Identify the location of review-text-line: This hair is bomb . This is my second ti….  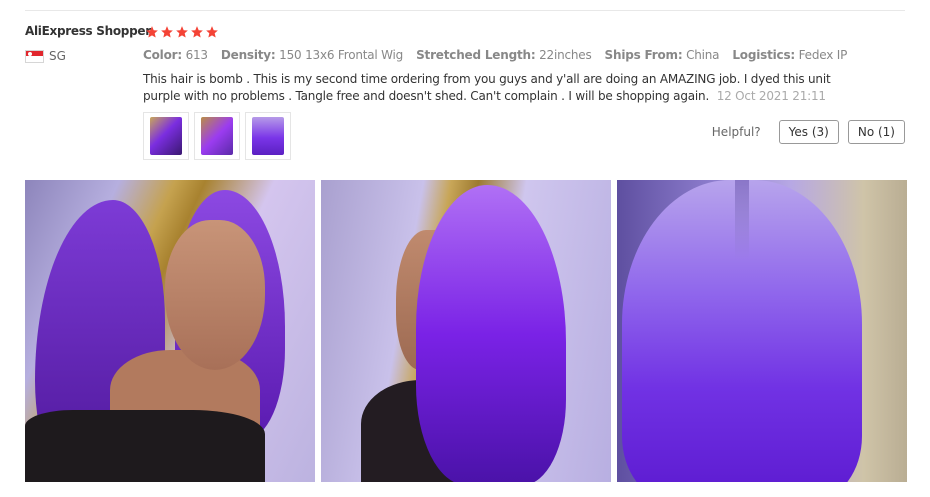
(487, 79).